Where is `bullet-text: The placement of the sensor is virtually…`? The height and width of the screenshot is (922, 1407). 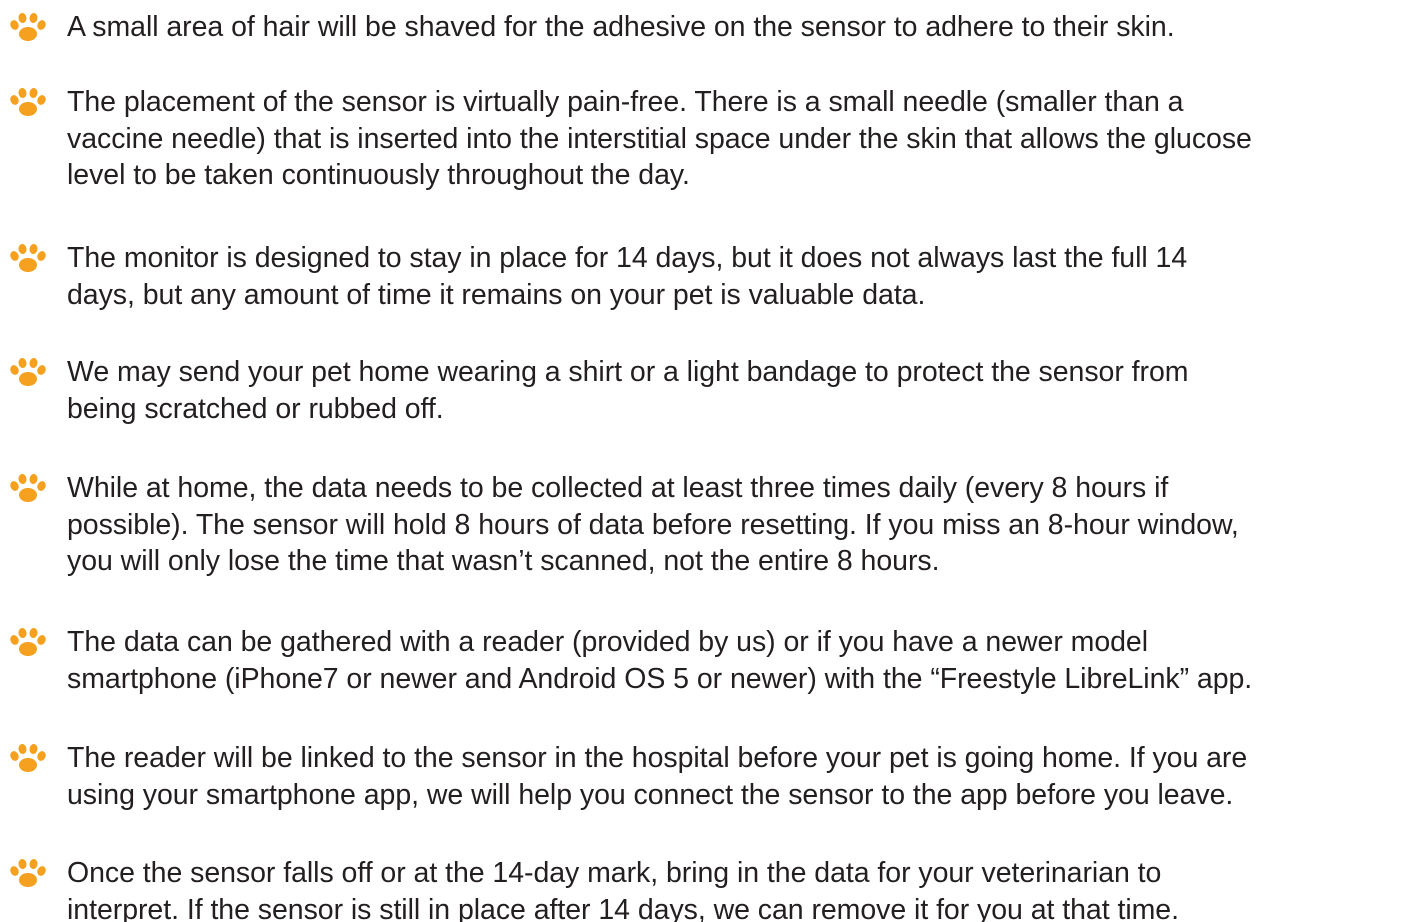 bullet-text: The placement of the sensor is virtually… is located at coordinates (659, 138).